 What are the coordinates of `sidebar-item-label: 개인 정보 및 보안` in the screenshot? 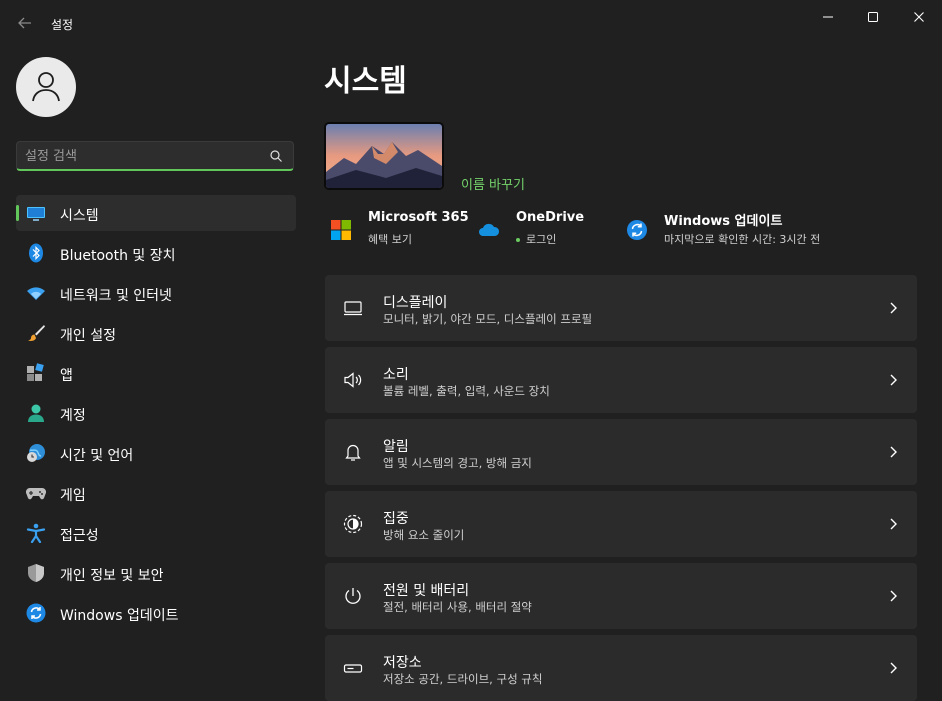 It's located at (112, 576).